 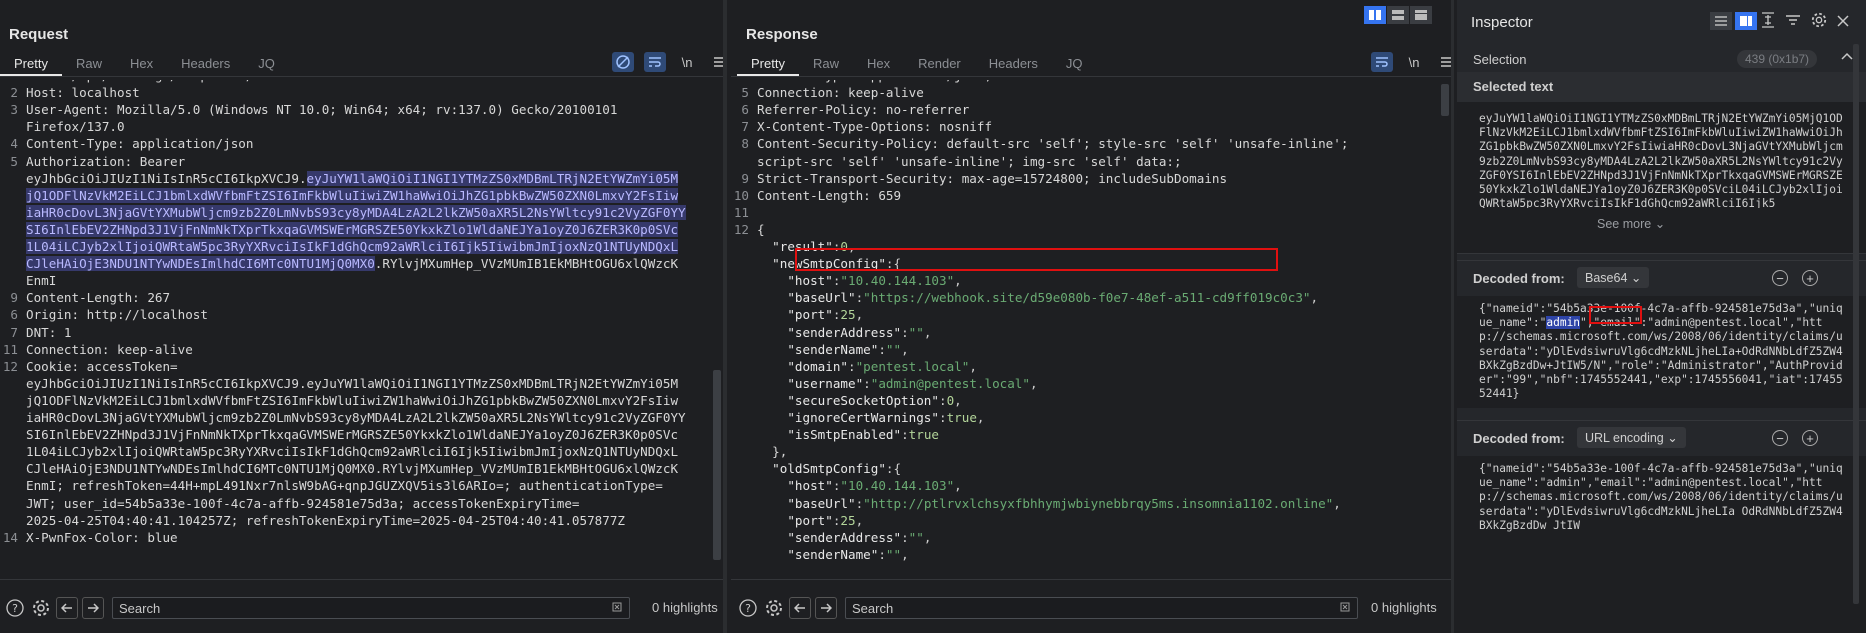 What do you see at coordinates (1098, 554) in the screenshot?
I see `code-line: "senderName":"",` at bounding box center [1098, 554].